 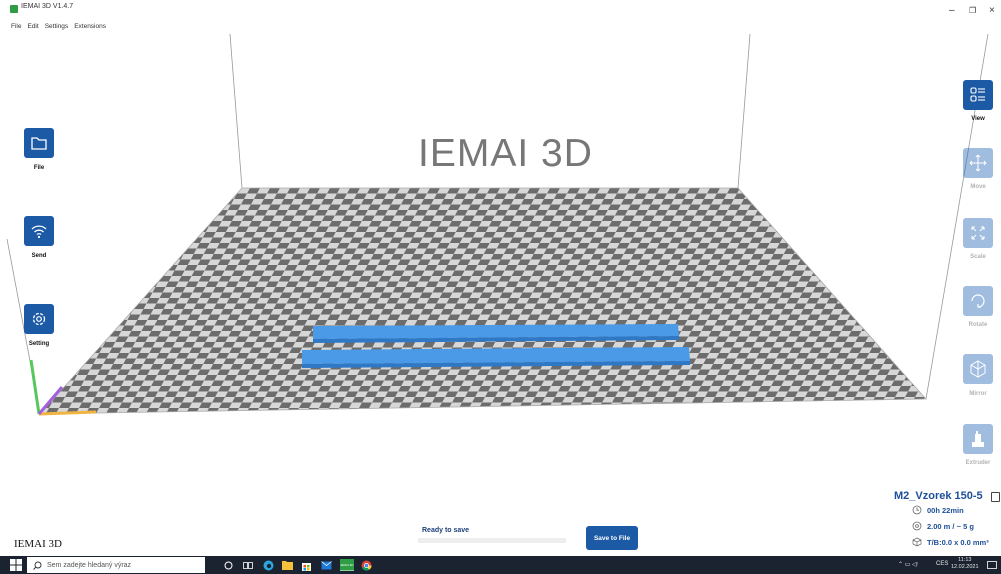 What do you see at coordinates (37, 565) in the screenshot?
I see `search-icon` at bounding box center [37, 565].